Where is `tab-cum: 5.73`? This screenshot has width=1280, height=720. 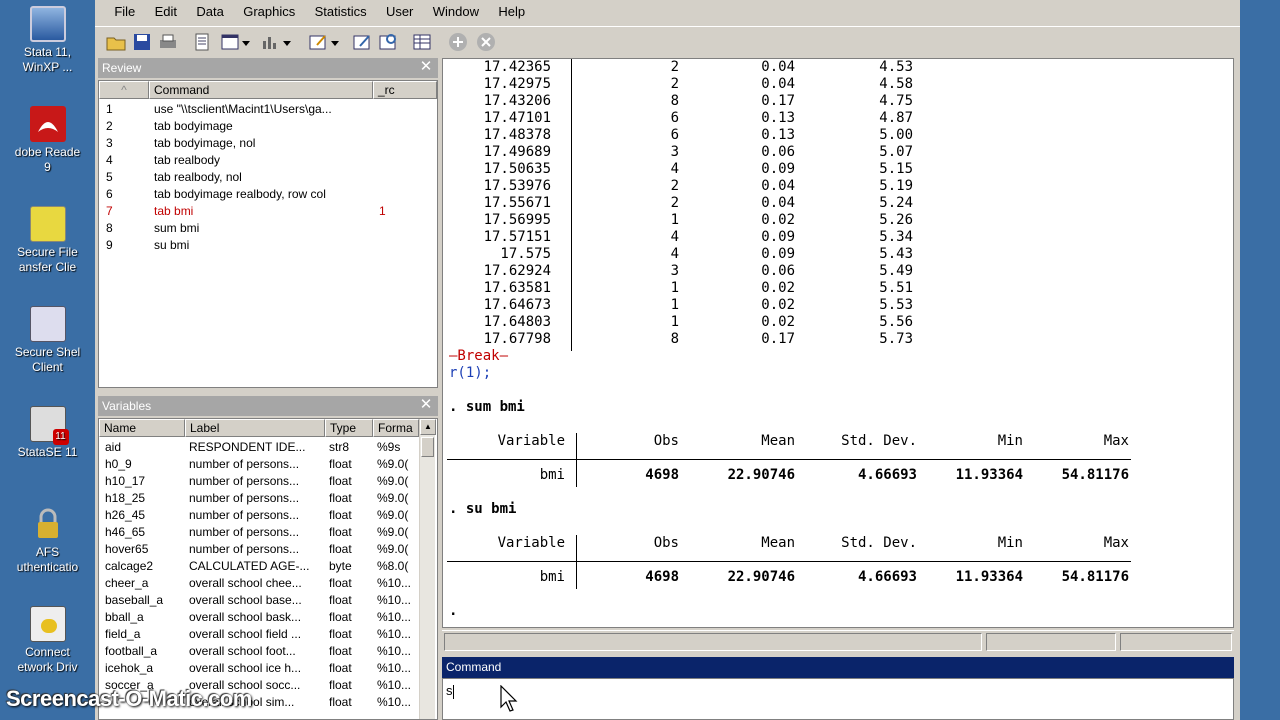
tab-cum: 5.73 is located at coordinates (896, 339).